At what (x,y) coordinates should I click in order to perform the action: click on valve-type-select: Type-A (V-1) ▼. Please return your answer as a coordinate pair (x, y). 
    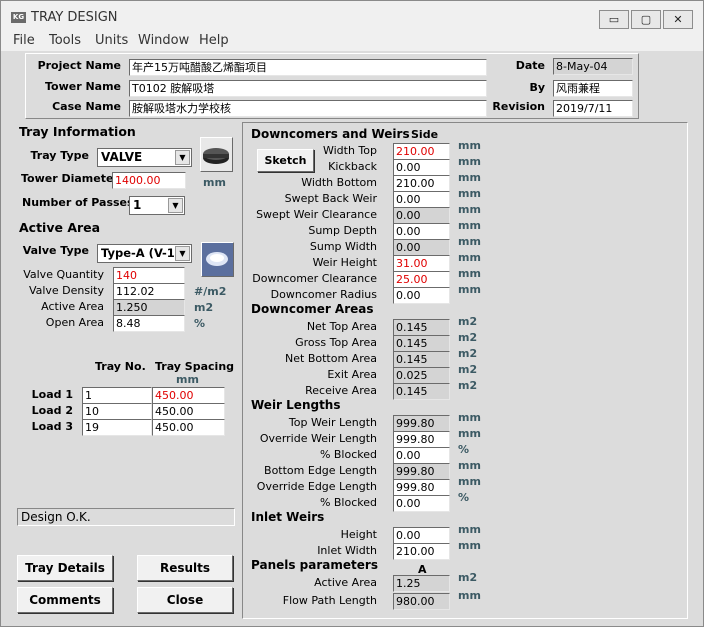
    Looking at the image, I should click on (144, 253).